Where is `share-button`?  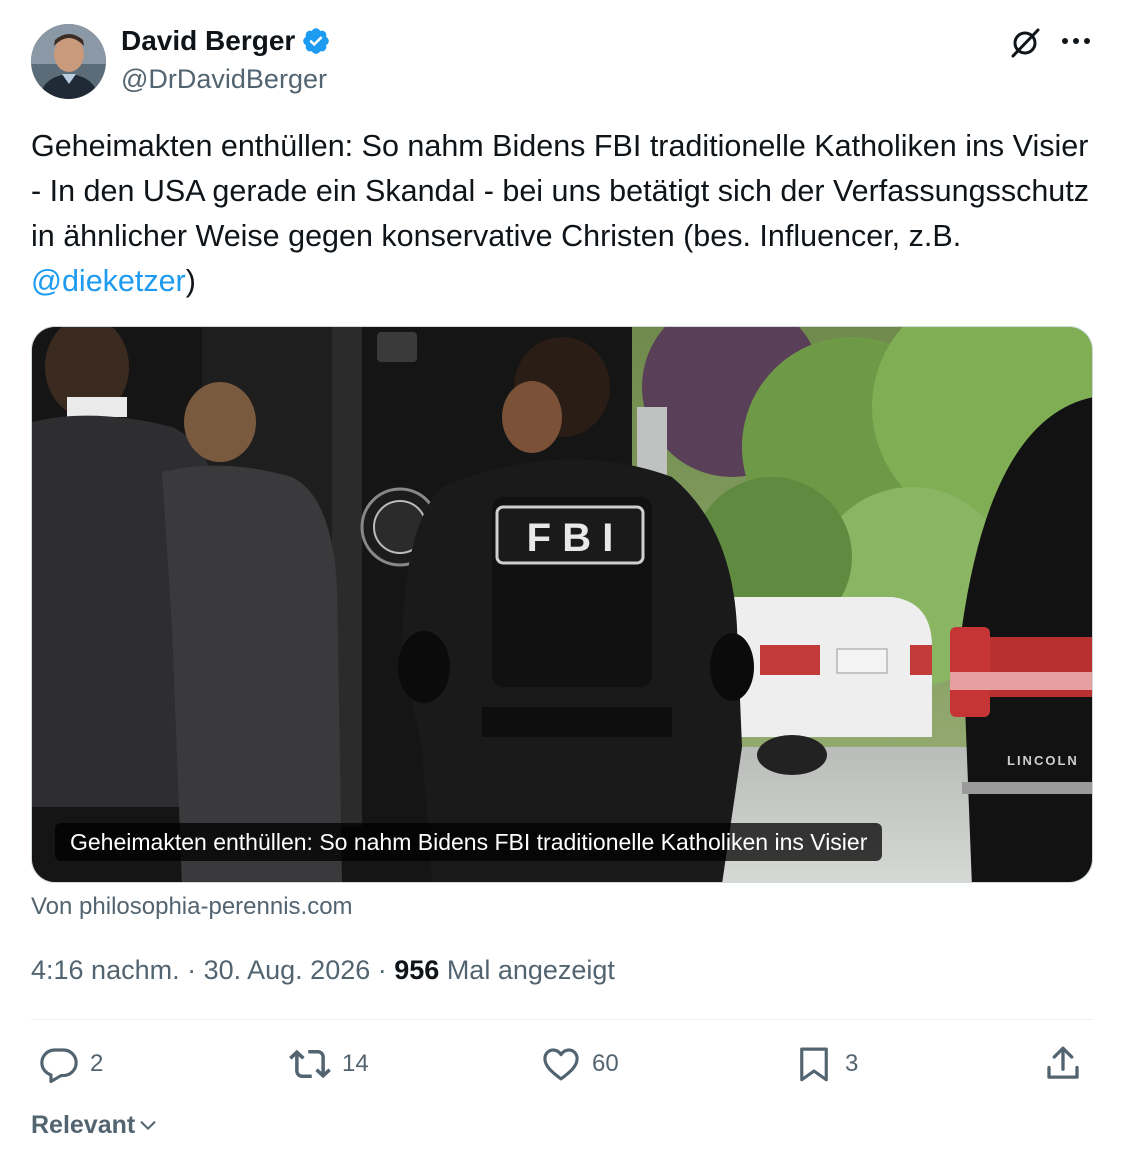
share-button is located at coordinates (1063, 1064).